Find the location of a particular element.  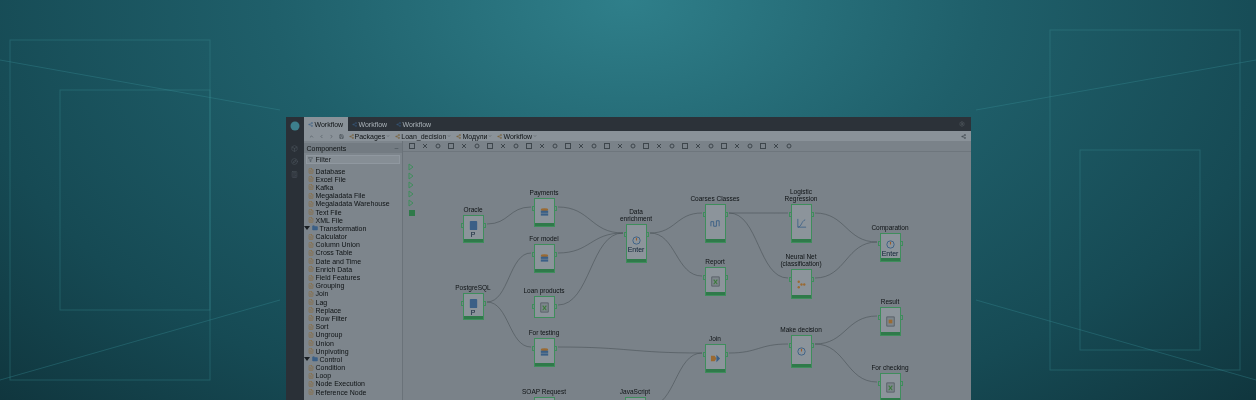

wave-icon is located at coordinates (715, 223).